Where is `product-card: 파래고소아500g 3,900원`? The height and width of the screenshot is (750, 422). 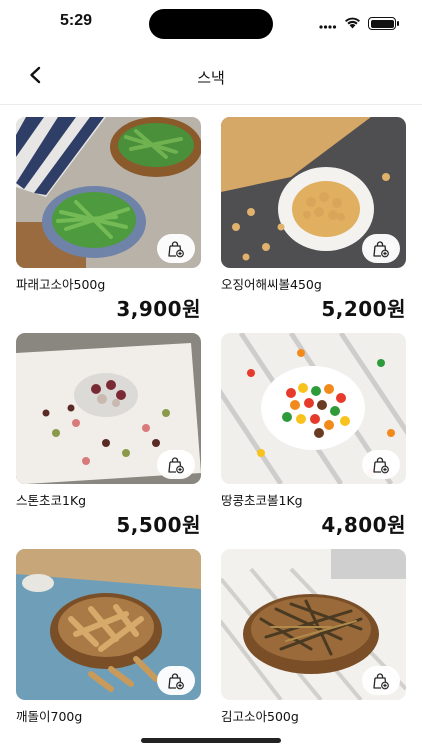 product-card: 파래고소아500g 3,900원 is located at coordinates (108, 225).